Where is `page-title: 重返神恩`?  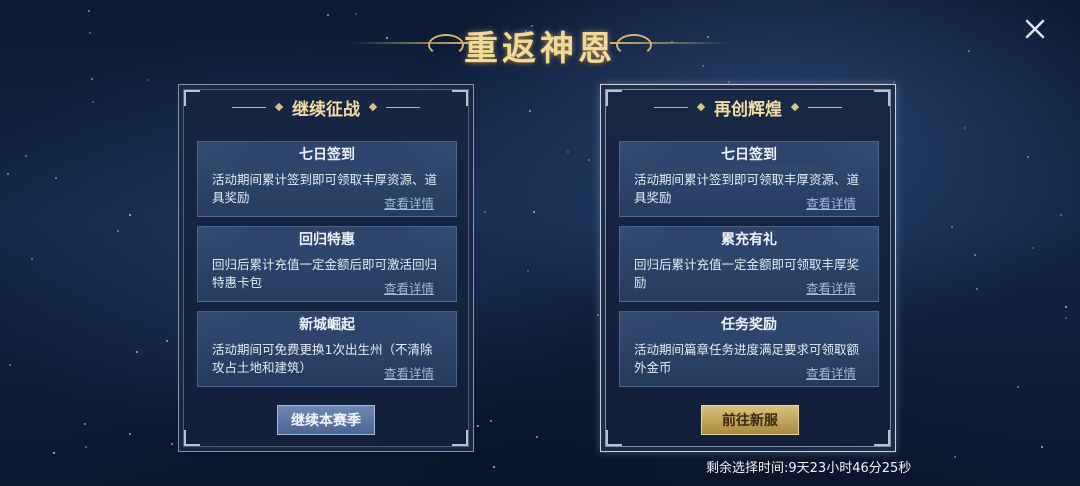 page-title: 重返神恩 is located at coordinates (540, 48).